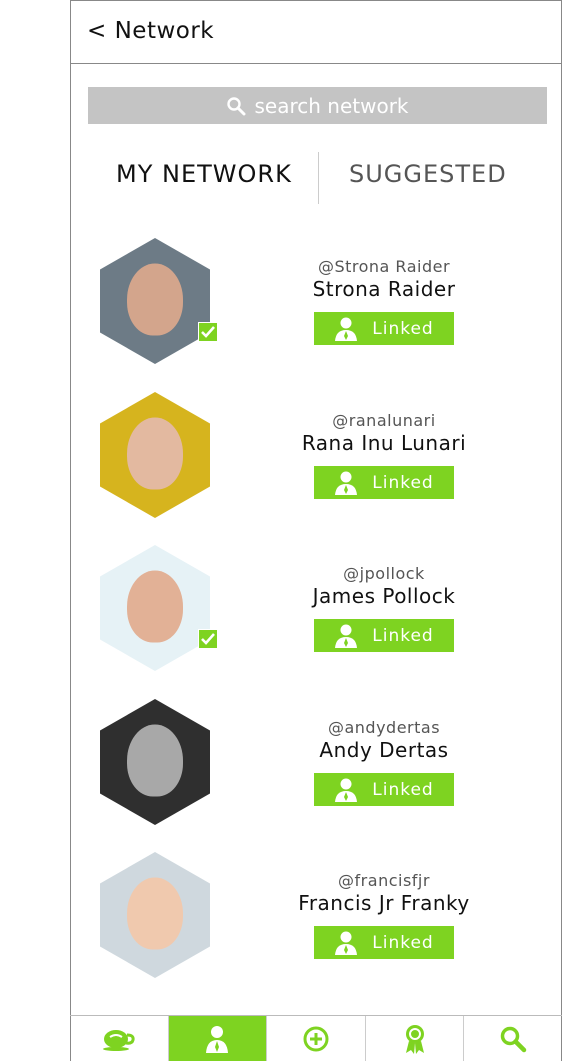  I want to click on search-input: search network, so click(317, 105).